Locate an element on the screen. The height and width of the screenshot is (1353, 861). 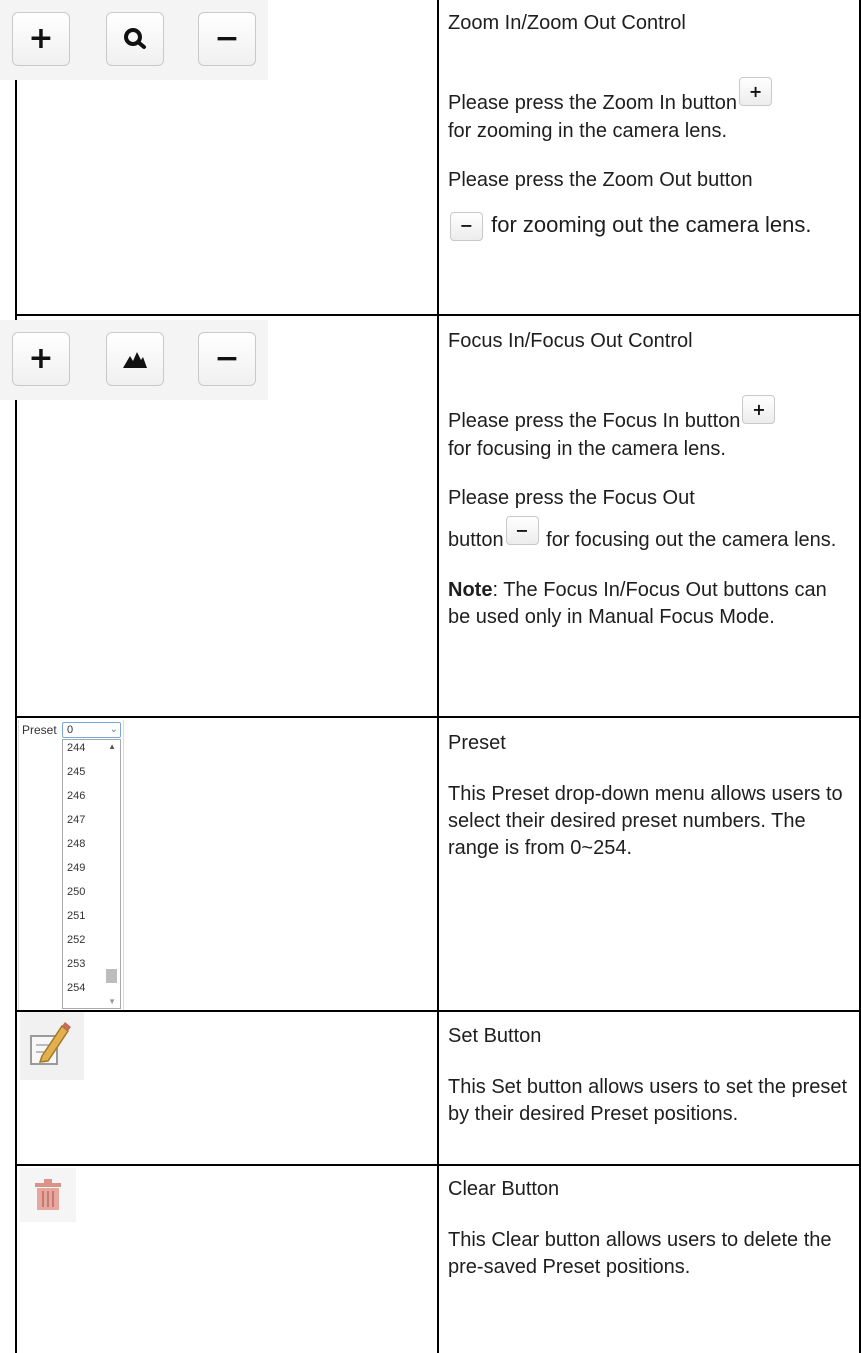
preset-option: 249 is located at coordinates (76, 868).